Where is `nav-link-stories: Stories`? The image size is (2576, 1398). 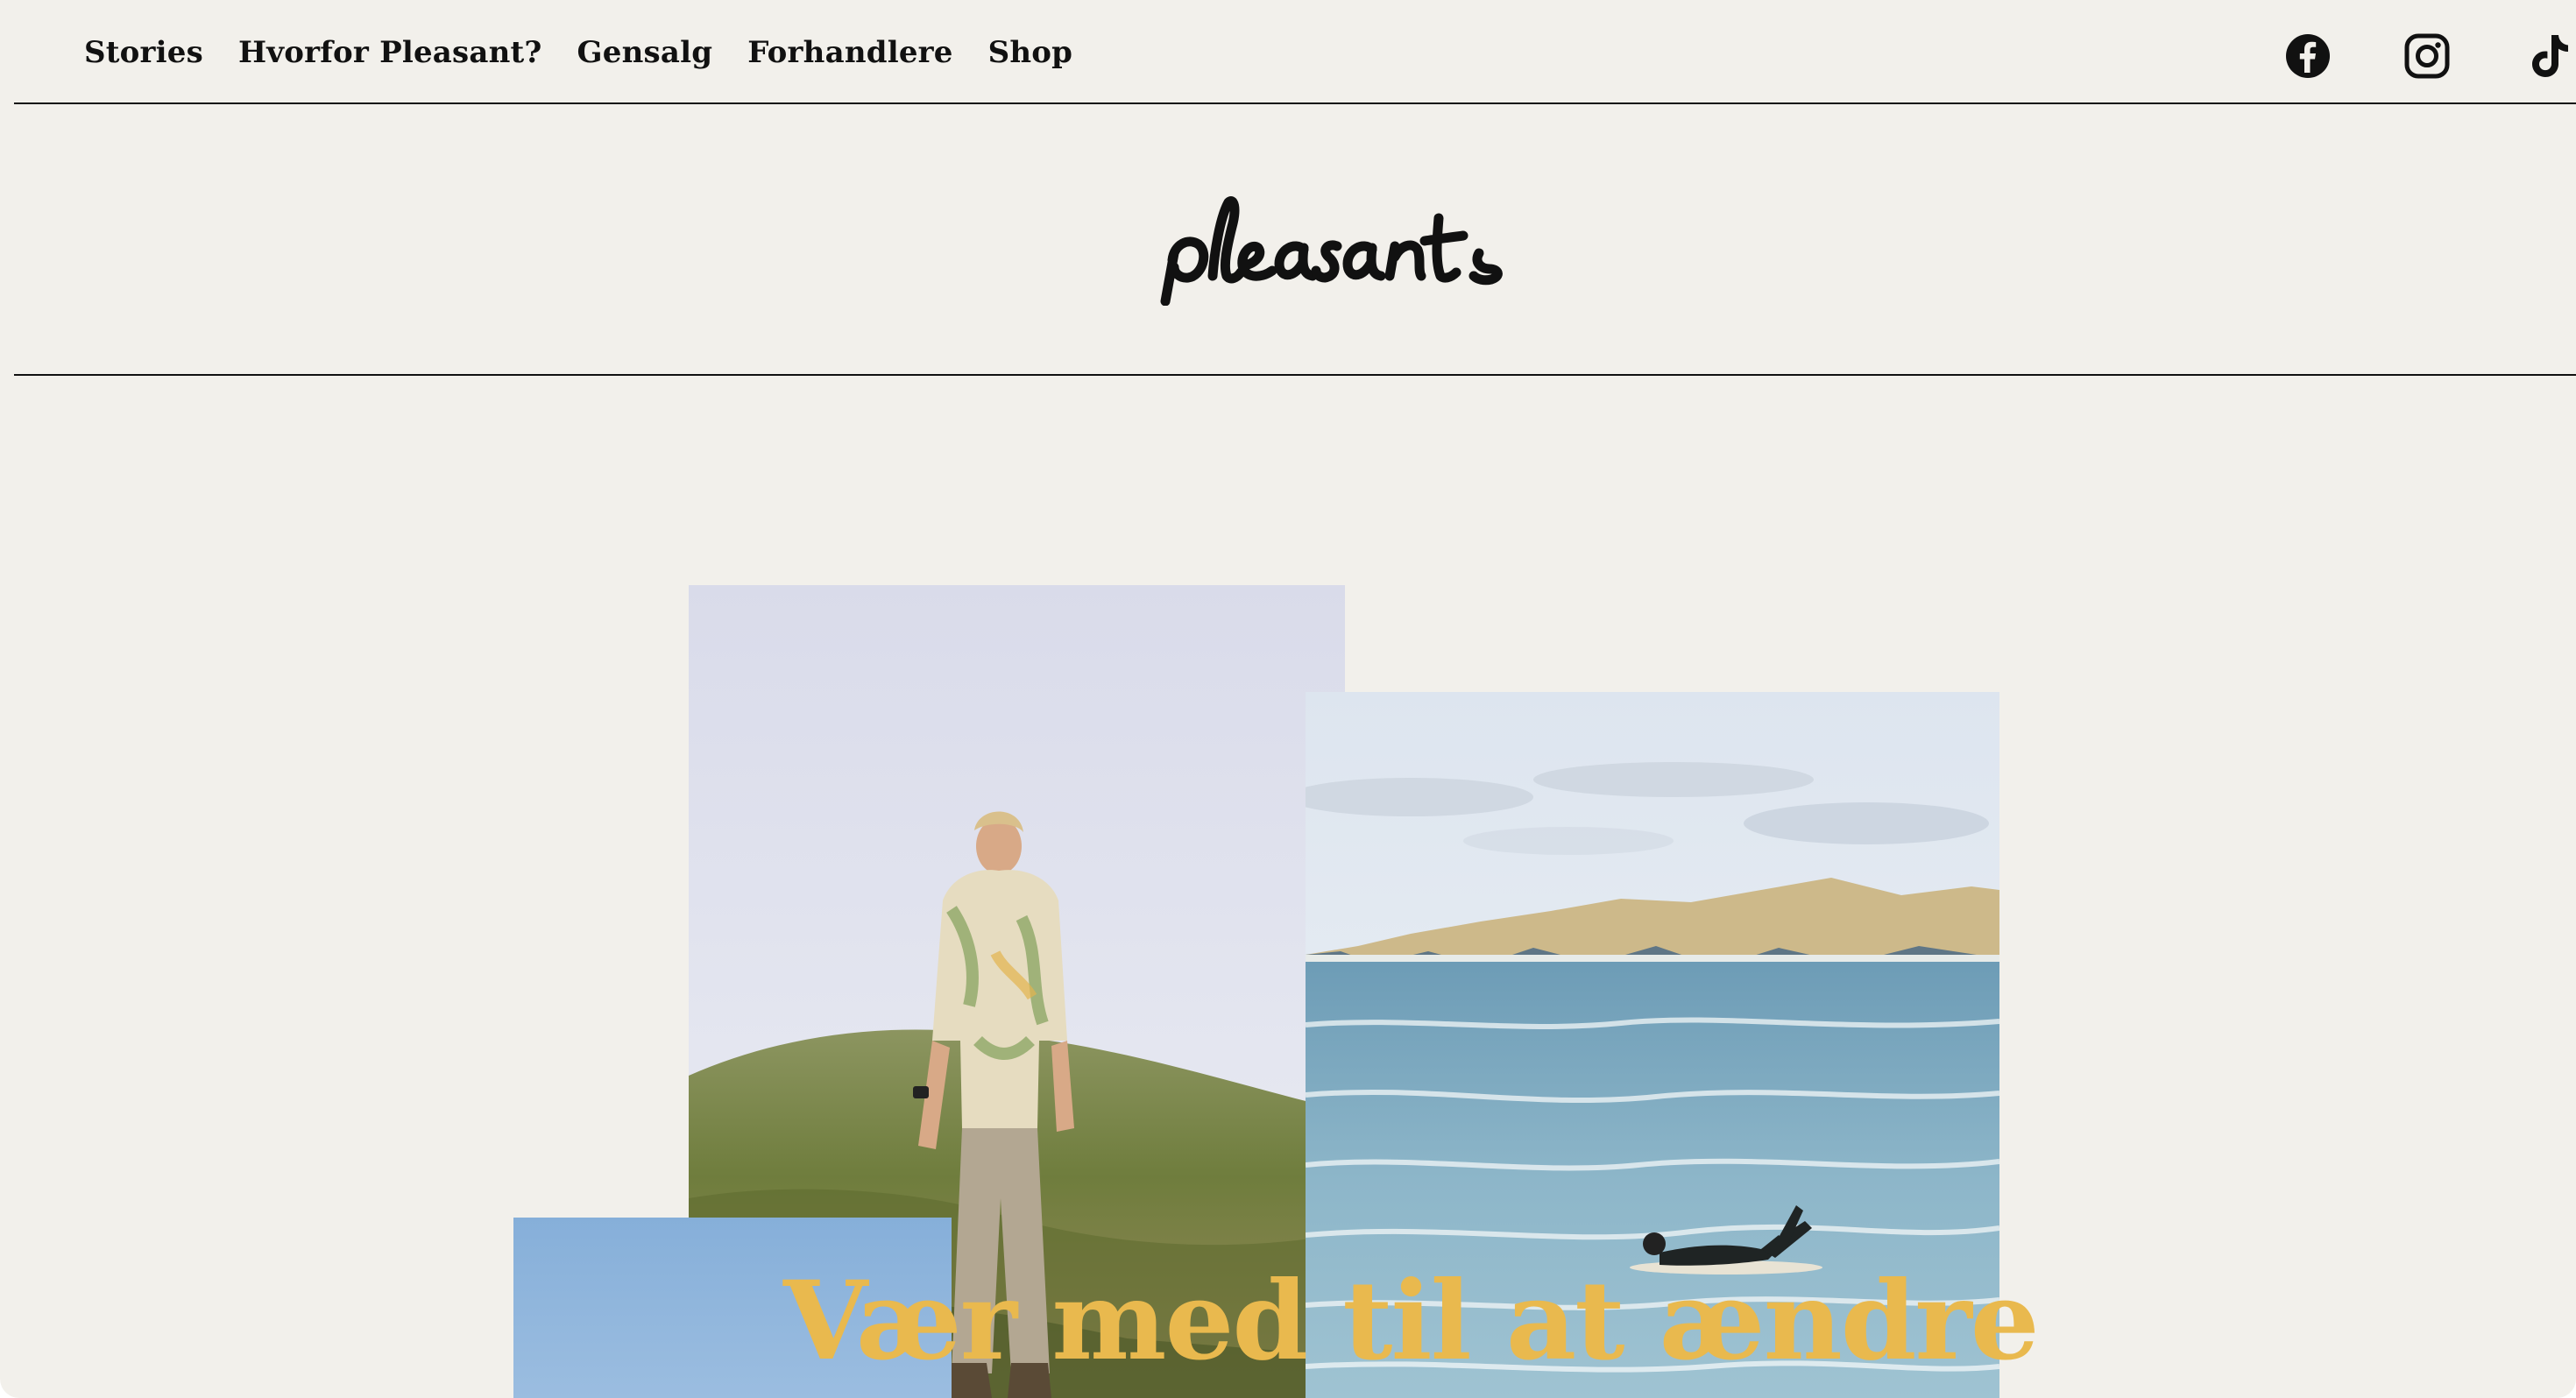 nav-link-stories: Stories is located at coordinates (143, 52).